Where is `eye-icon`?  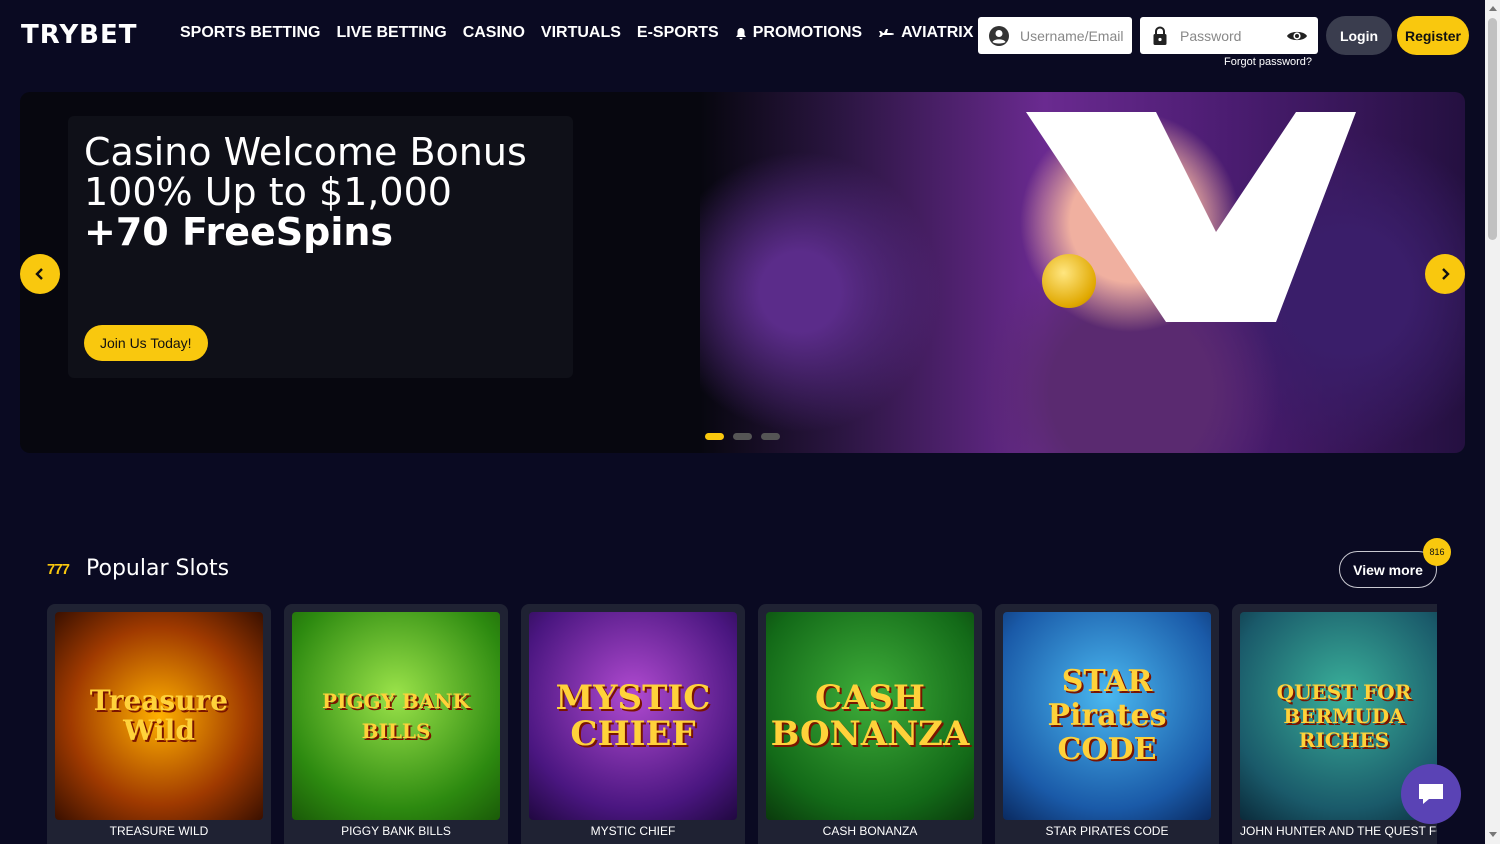
eye-icon is located at coordinates (1297, 36).